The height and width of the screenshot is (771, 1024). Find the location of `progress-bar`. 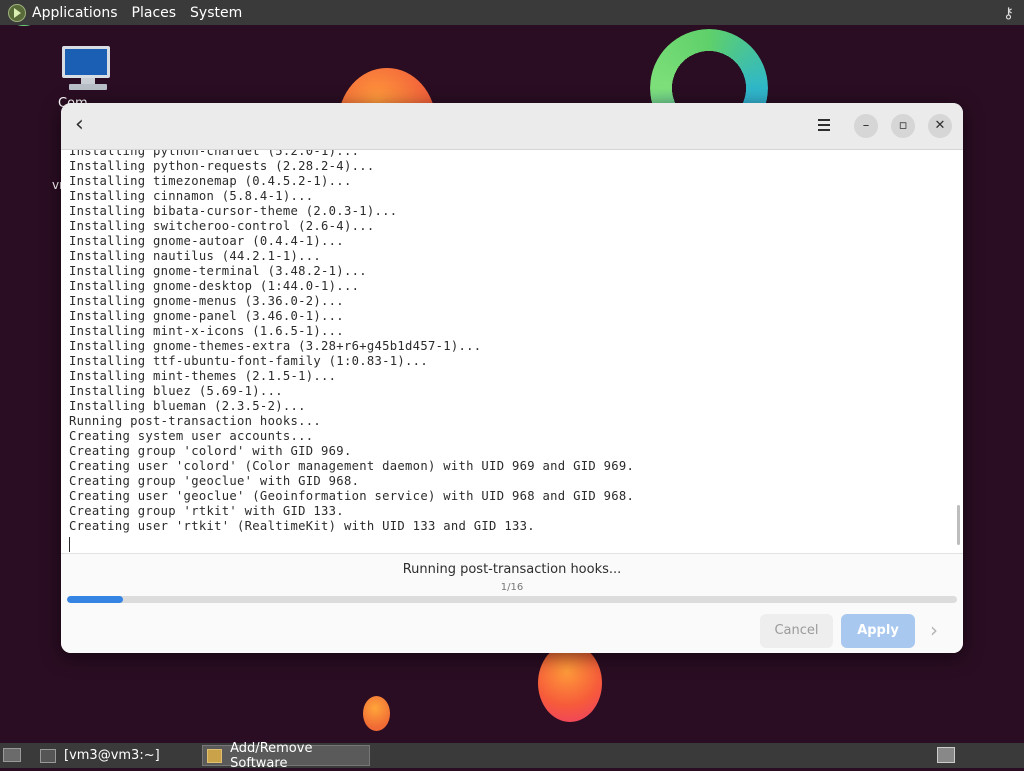

progress-bar is located at coordinates (512, 599).